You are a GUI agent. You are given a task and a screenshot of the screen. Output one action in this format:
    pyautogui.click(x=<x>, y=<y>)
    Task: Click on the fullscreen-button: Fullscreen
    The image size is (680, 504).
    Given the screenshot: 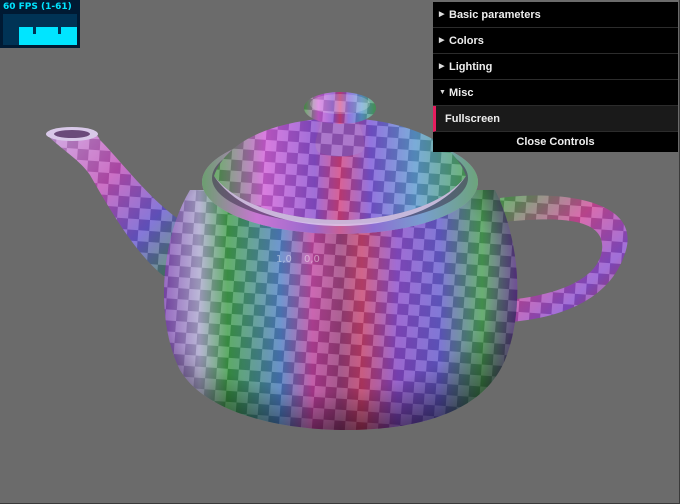 What is the action you would take?
    pyautogui.click(x=555, y=119)
    